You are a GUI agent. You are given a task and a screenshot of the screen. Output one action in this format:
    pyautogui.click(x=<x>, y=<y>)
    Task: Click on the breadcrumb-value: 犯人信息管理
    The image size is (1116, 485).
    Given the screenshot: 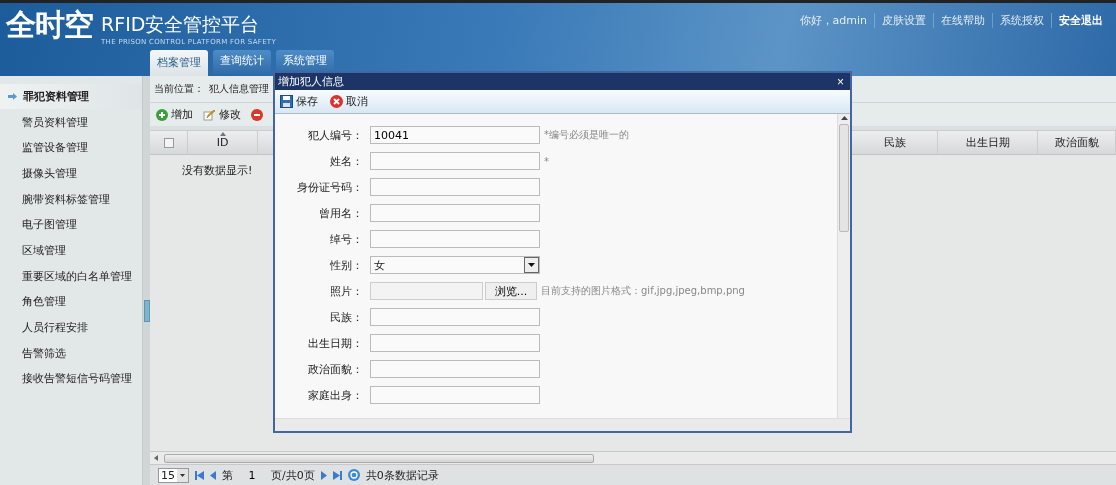 What is the action you would take?
    pyautogui.click(x=239, y=89)
    